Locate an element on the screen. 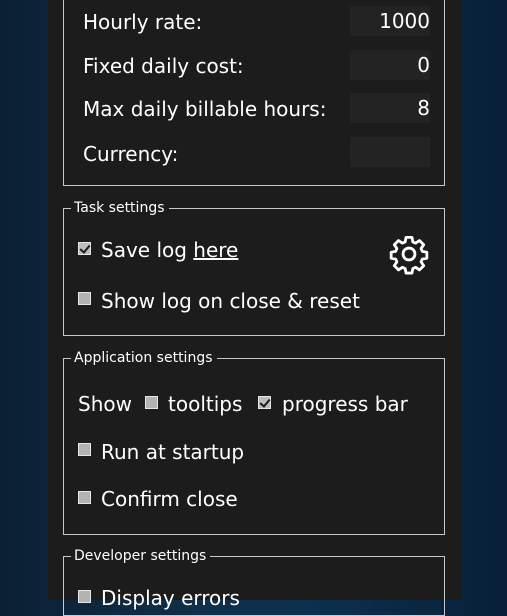 The width and height of the screenshot is (507, 616). fixed-daily-cost-label: Fixed daily cost: is located at coordinates (163, 66).